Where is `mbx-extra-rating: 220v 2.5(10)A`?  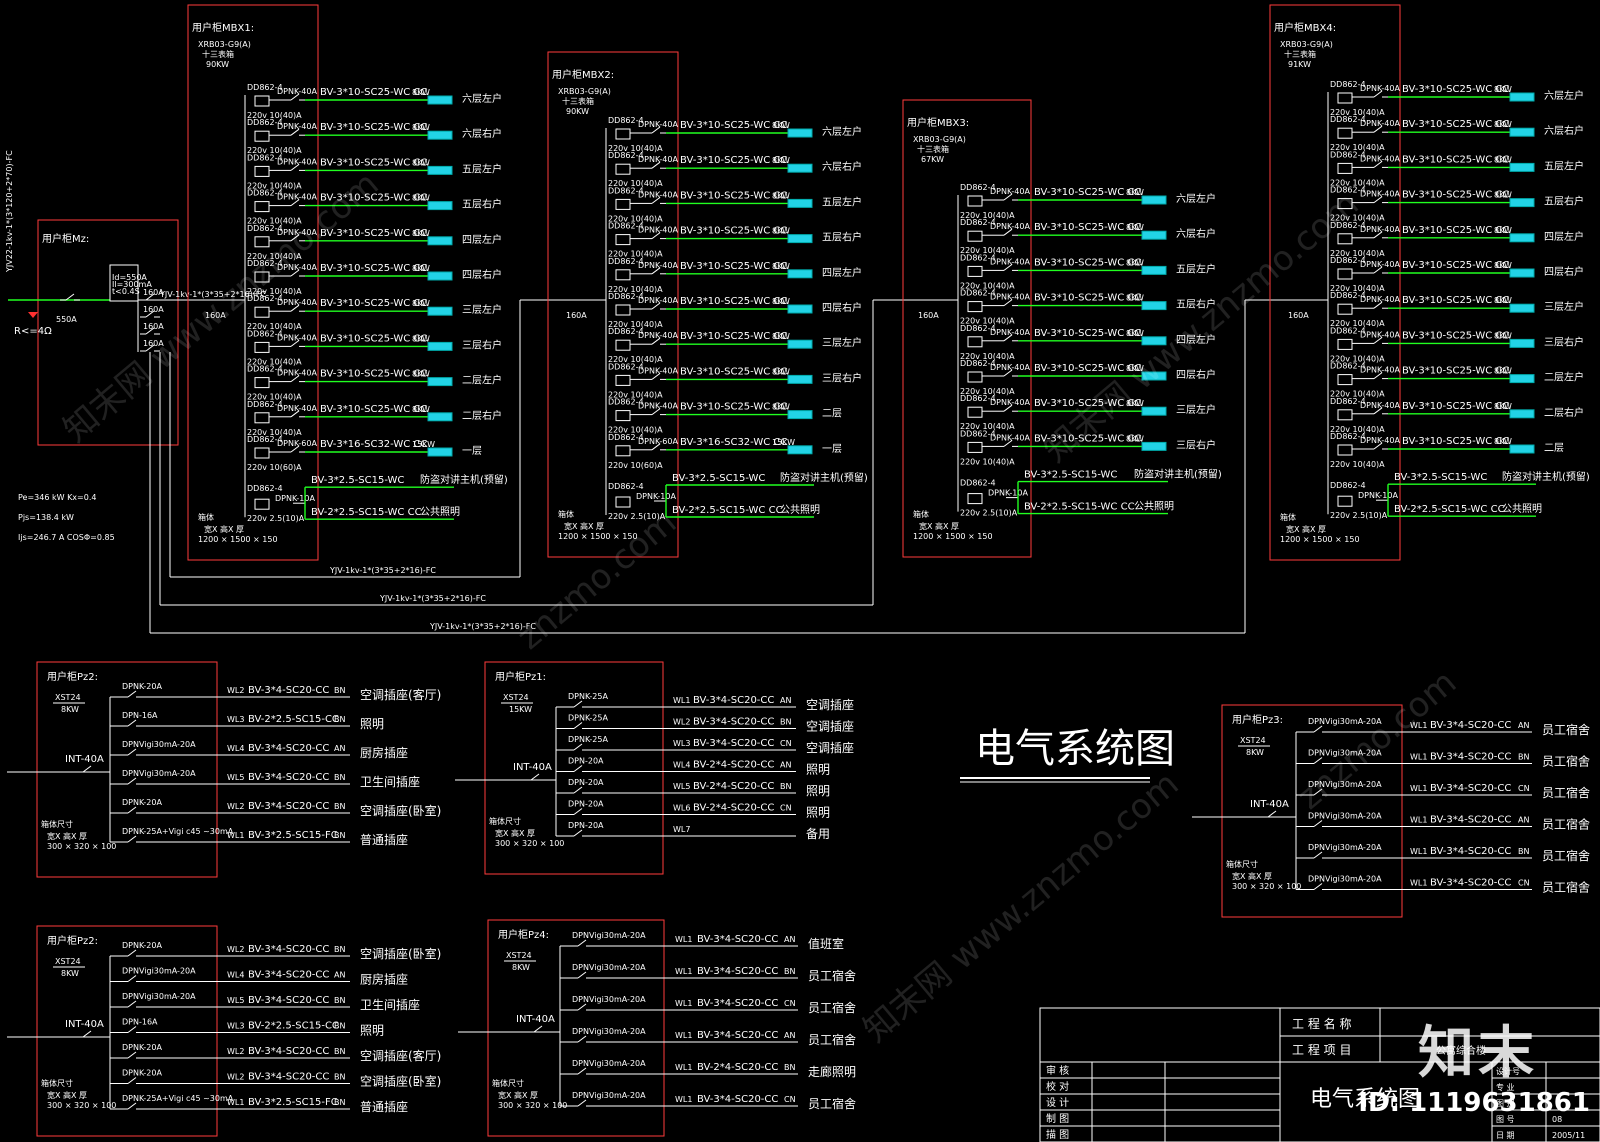 mbx-extra-rating: 220v 2.5(10)A is located at coordinates (637, 516).